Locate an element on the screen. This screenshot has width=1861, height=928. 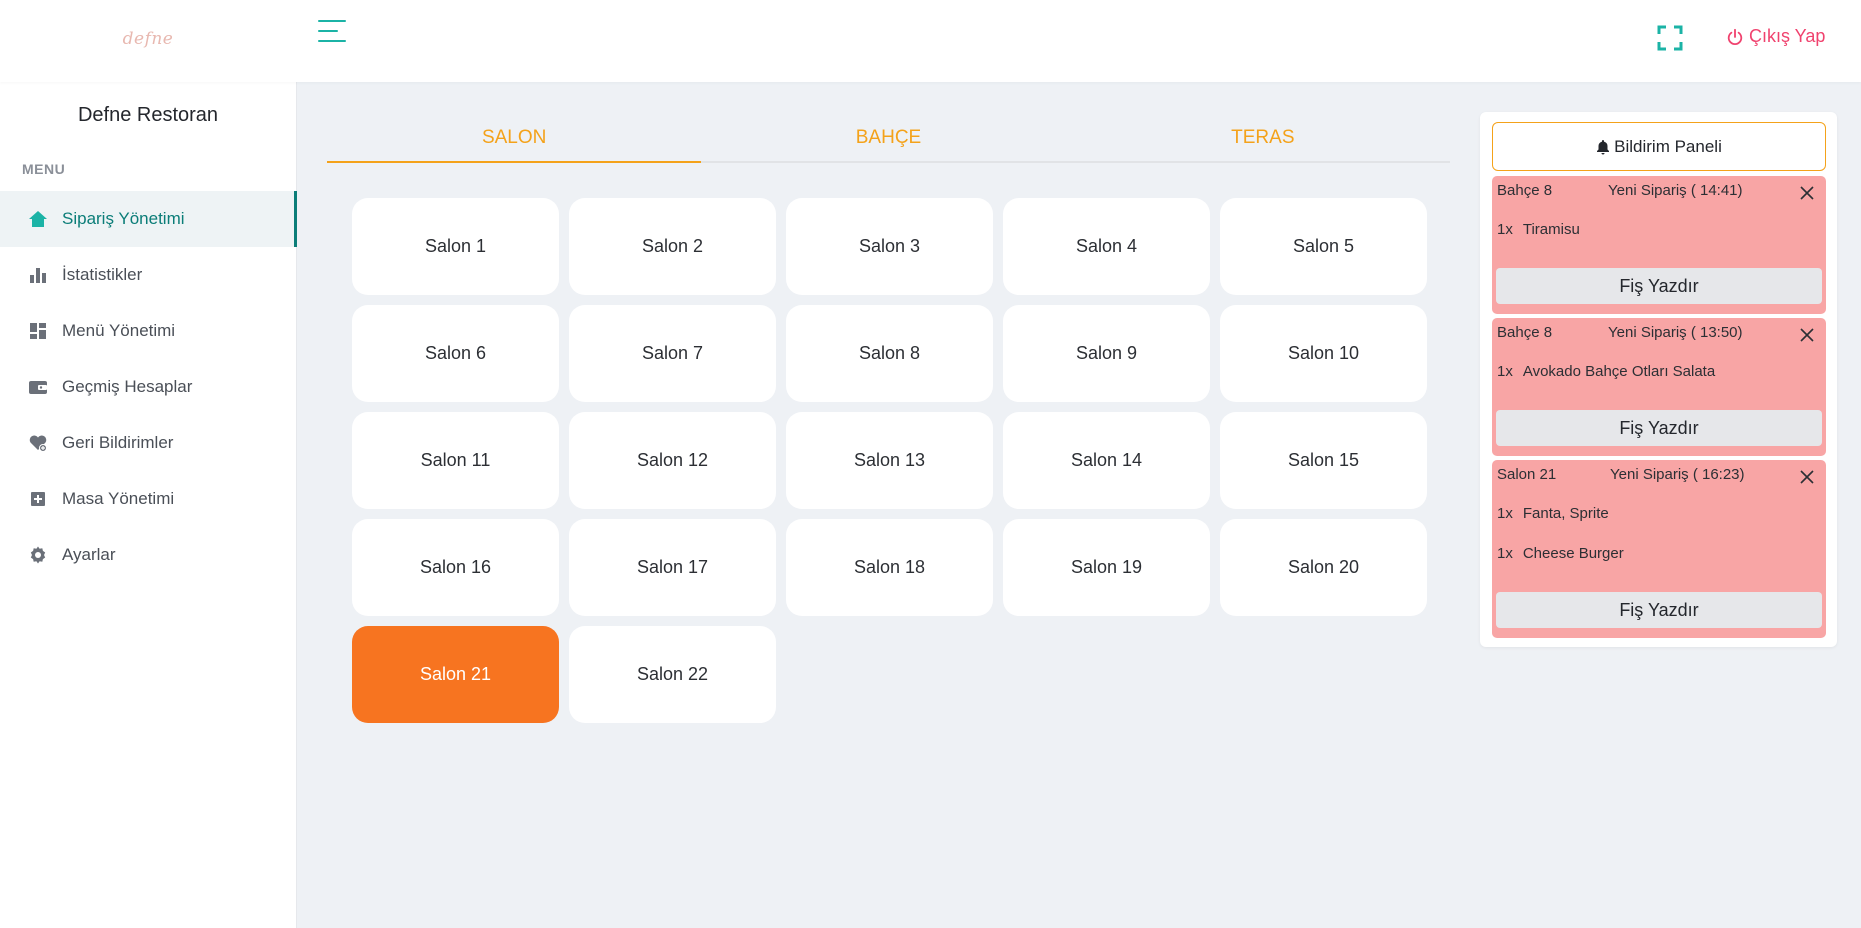
logout-button: Çıkış Yap is located at coordinates (1775, 36).